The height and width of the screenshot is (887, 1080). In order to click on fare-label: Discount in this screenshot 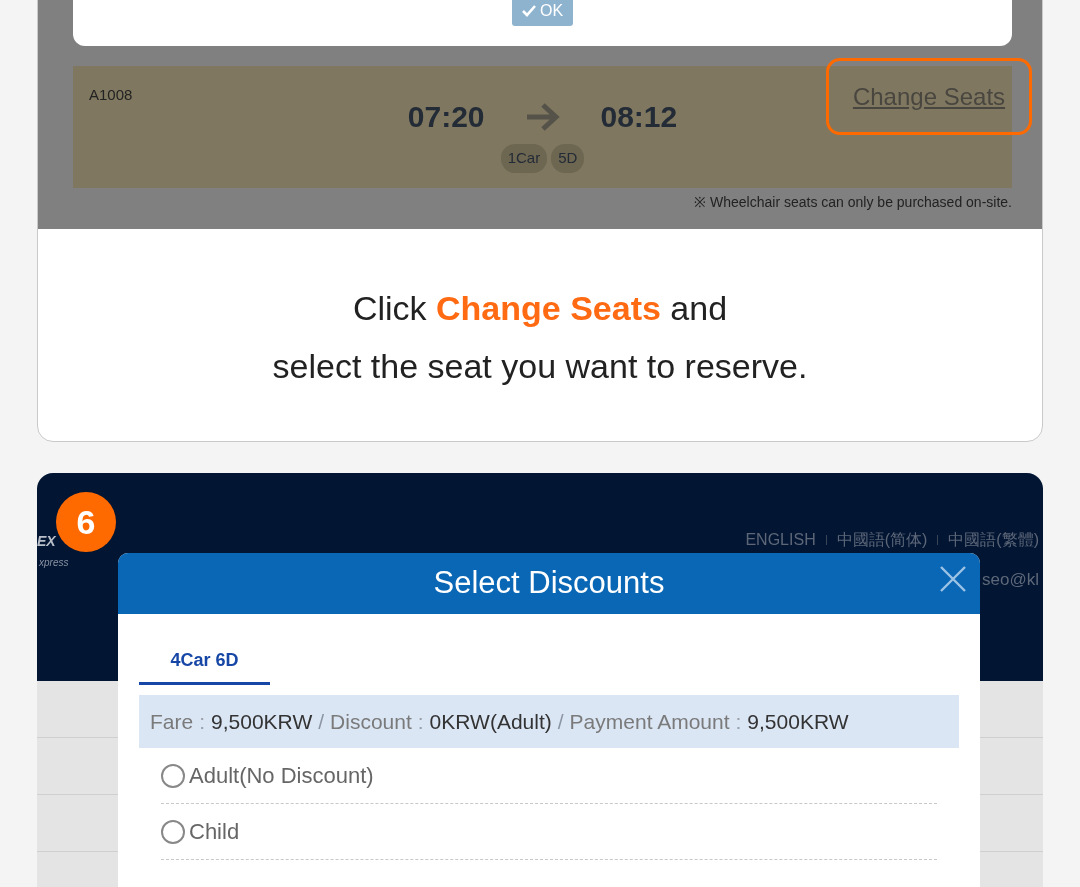, I will do `click(371, 721)`.